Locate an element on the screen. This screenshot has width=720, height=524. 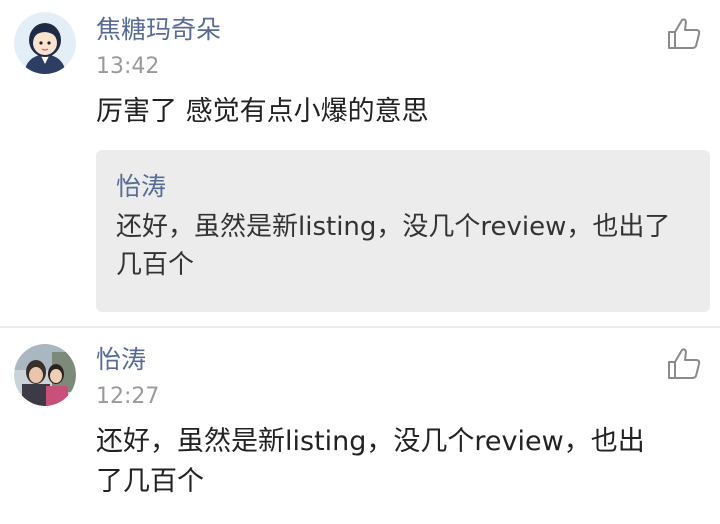
comment-timestamp: 13:42 is located at coordinates (128, 66).